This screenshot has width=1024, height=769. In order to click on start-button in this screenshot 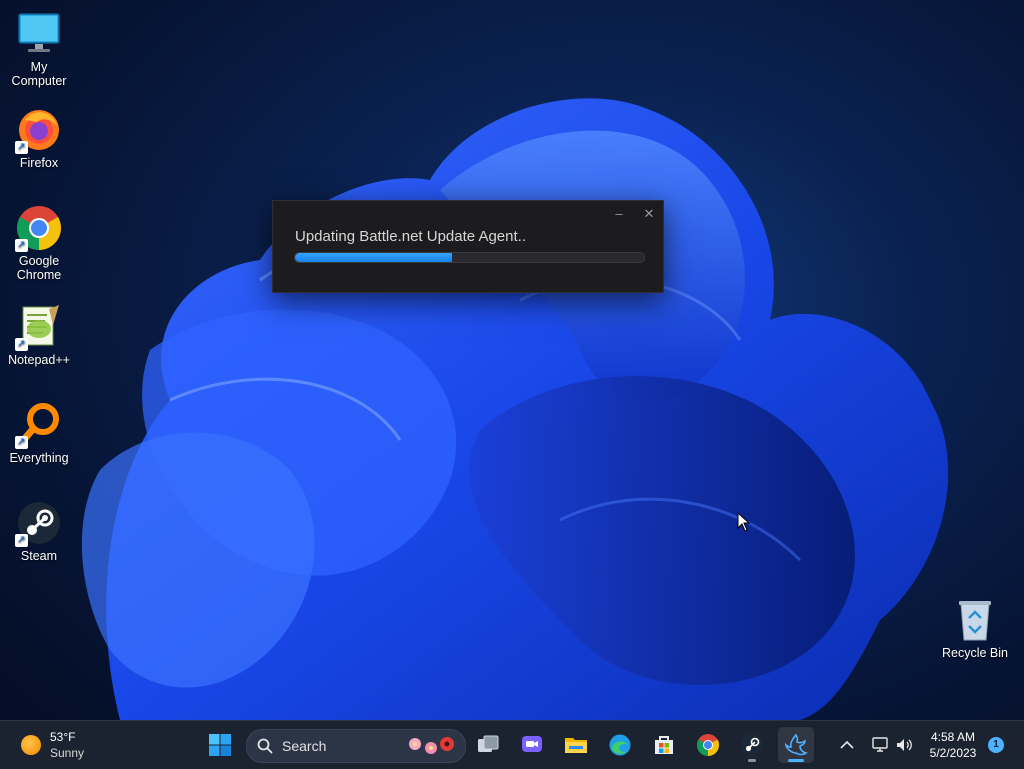, I will do `click(220, 745)`.